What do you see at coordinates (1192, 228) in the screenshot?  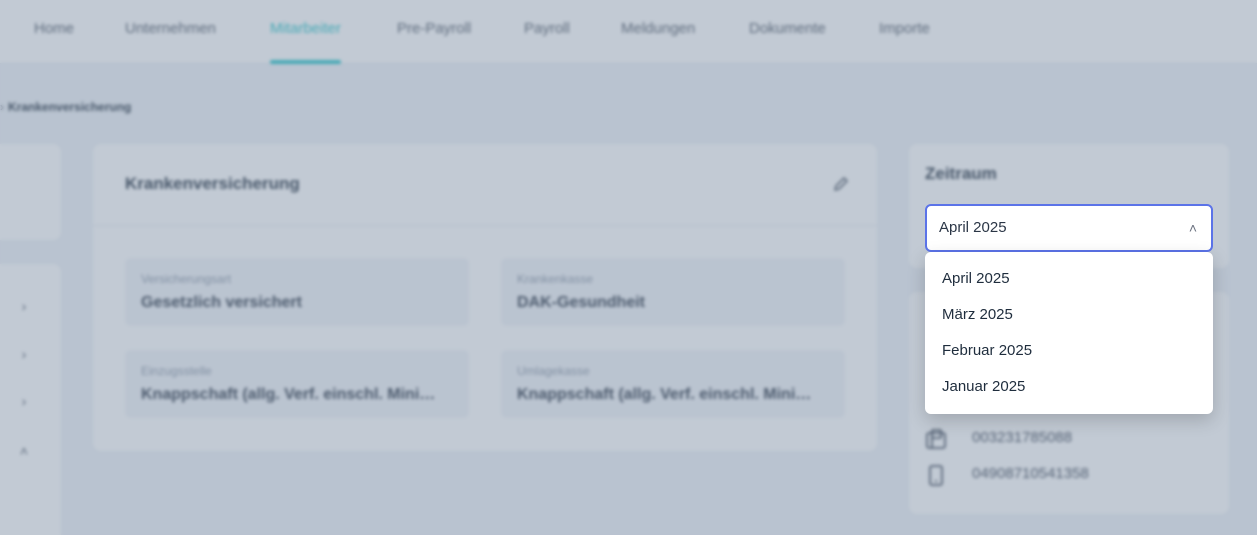 I see `chevron-up-icon: ˄` at bounding box center [1192, 228].